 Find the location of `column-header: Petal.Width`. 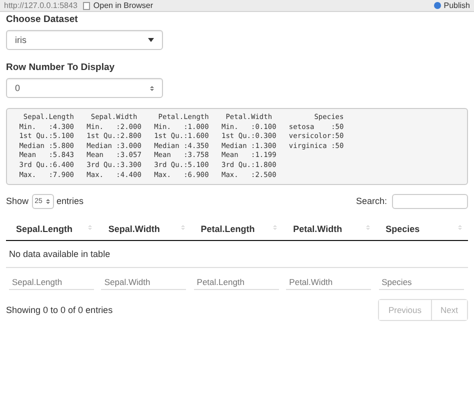

column-header: Petal.Width is located at coordinates (329, 228).